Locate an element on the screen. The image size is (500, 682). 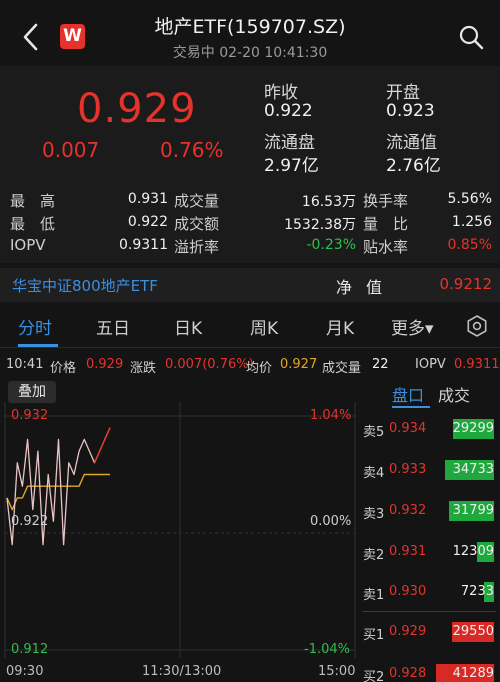
gear-icon is located at coordinates (477, 326).